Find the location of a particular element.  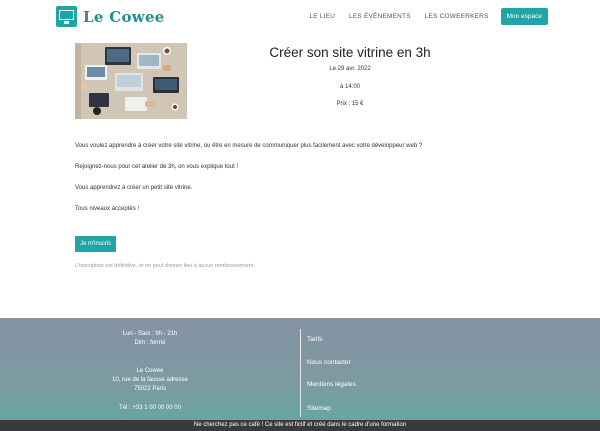

logo-text: Le Cowee is located at coordinates (124, 16).